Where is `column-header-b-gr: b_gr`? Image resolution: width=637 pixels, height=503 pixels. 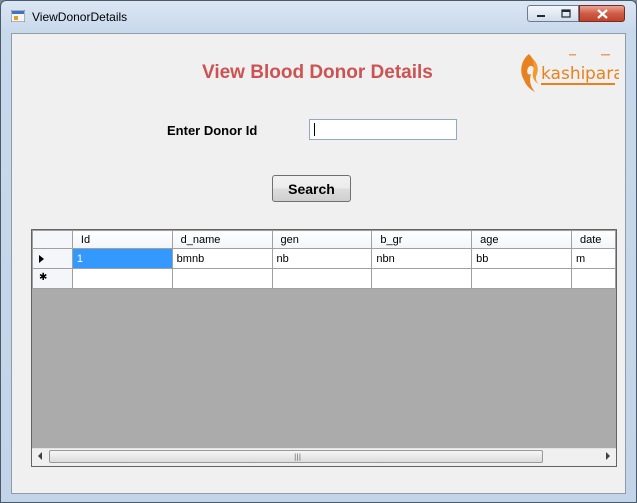 column-header-b-gr: b_gr is located at coordinates (422, 239).